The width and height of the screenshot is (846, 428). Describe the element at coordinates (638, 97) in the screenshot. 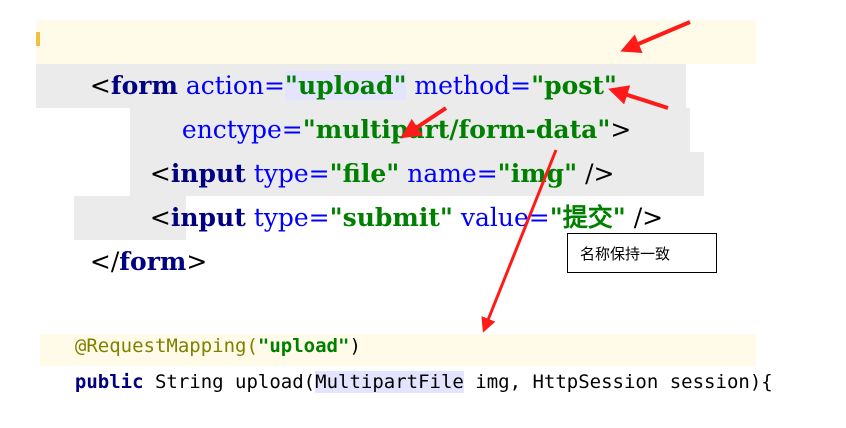

I see `arrow-to-form-data` at that location.